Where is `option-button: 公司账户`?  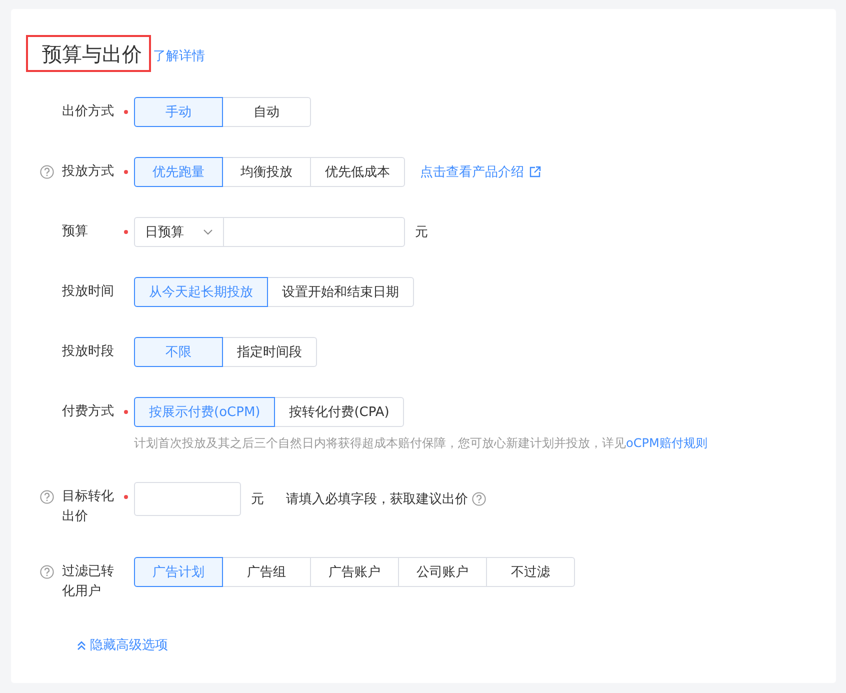
option-button: 公司账户 is located at coordinates (442, 572).